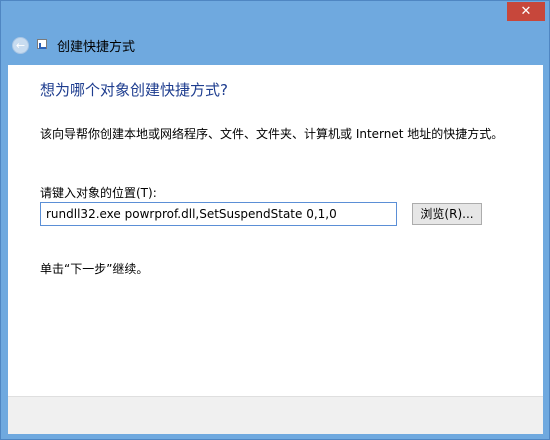  What do you see at coordinates (275, 33) in the screenshot?
I see `title-bar: ✕ ← 创建快捷方式` at bounding box center [275, 33].